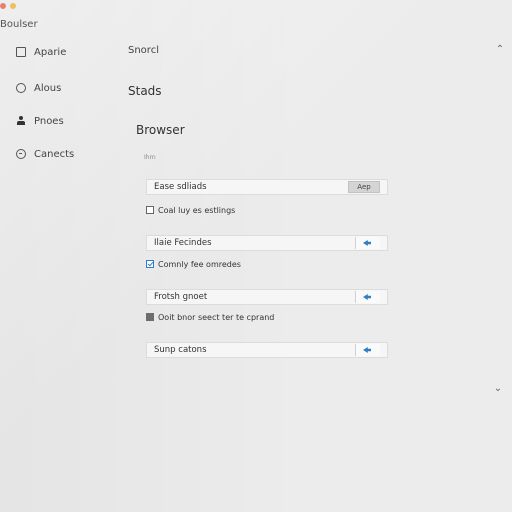 The height and width of the screenshot is (512, 512). What do you see at coordinates (267, 350) in the screenshot?
I see `setting-row: Sunp catons` at bounding box center [267, 350].